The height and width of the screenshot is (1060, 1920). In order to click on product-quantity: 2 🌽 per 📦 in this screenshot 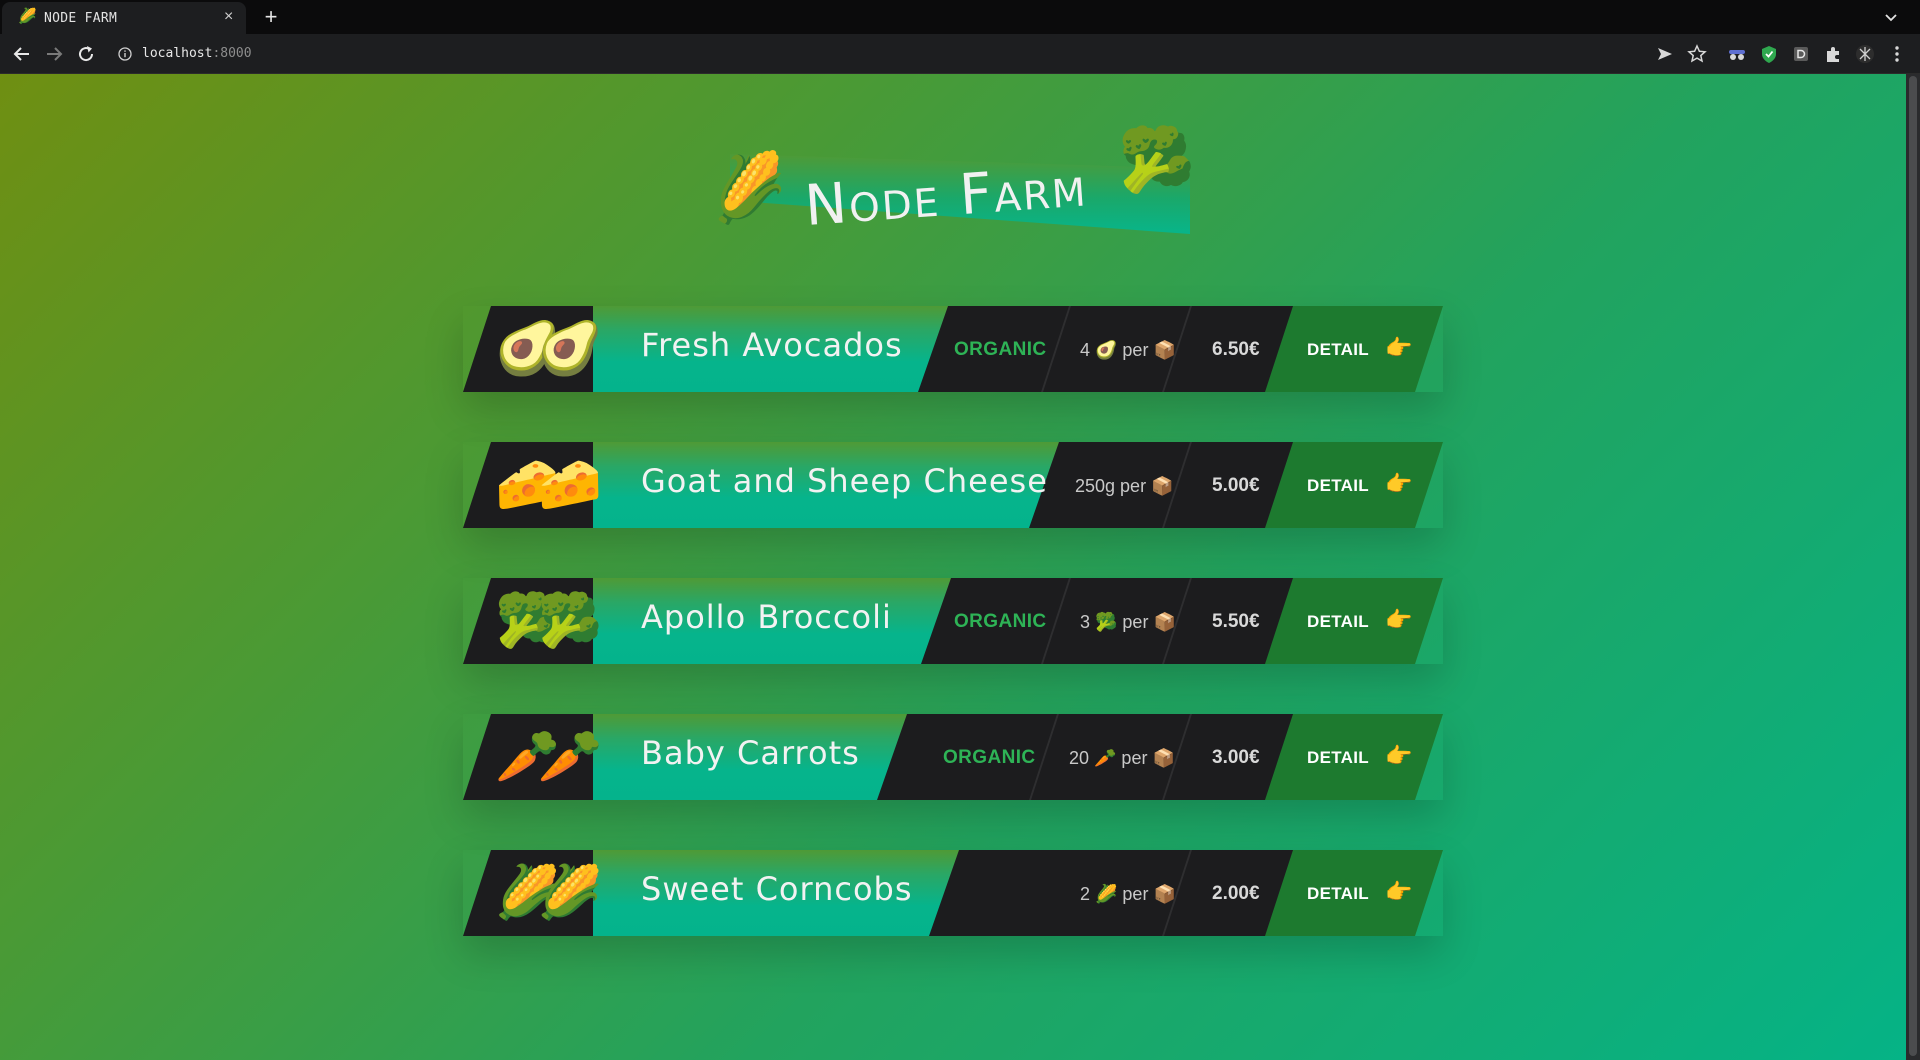, I will do `click(1128, 894)`.